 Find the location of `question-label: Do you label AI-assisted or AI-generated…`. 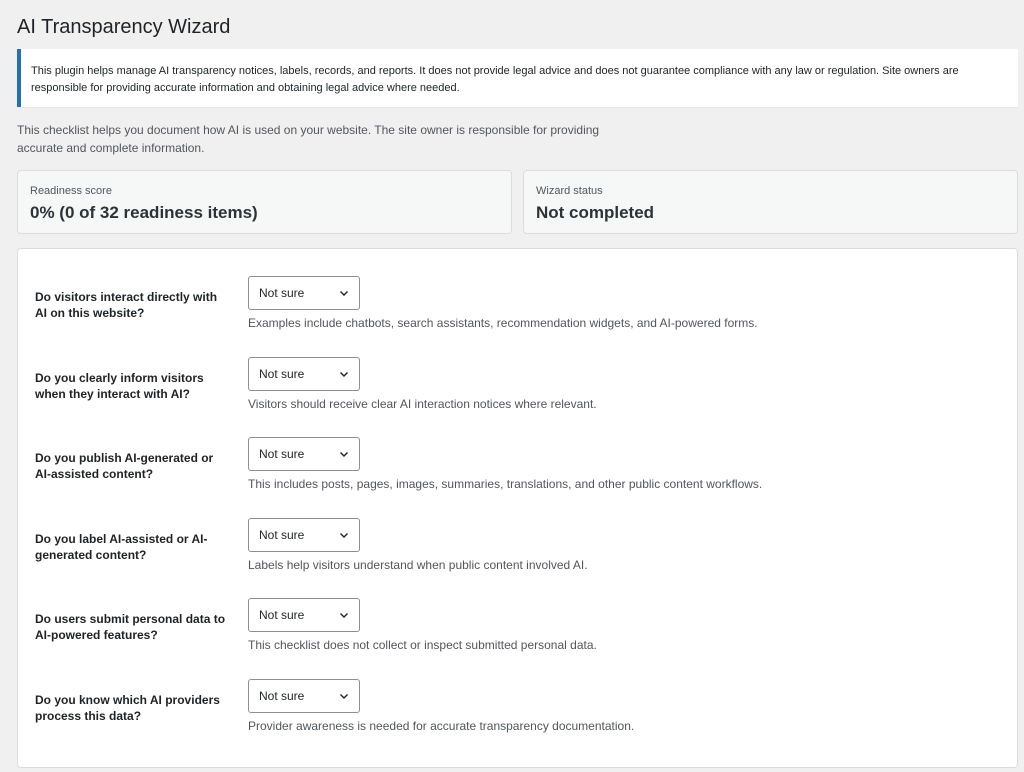

question-label: Do you label AI-assisted or AI-generated… is located at coordinates (121, 547).